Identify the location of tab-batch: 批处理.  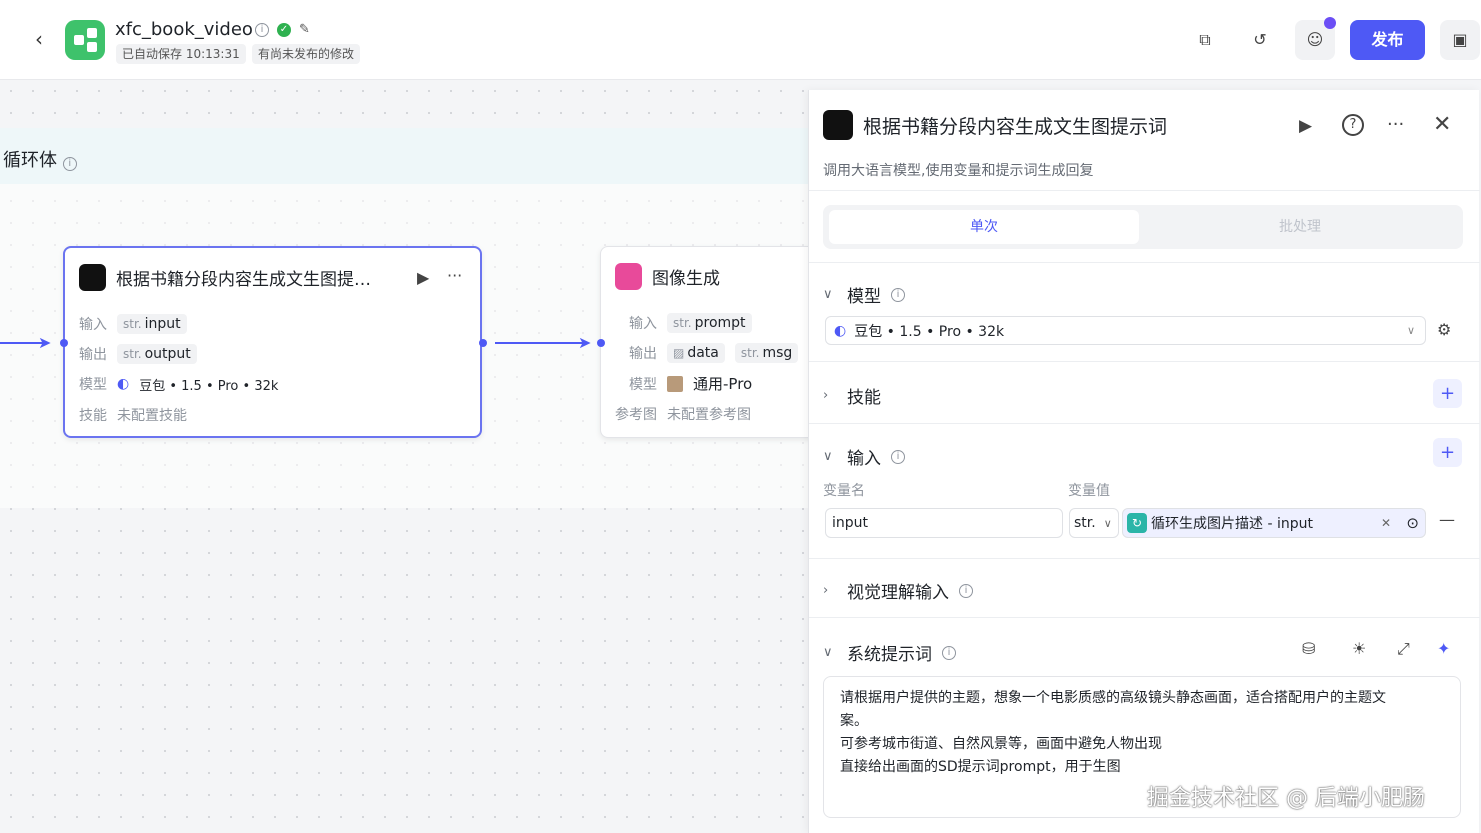
(1300, 227).